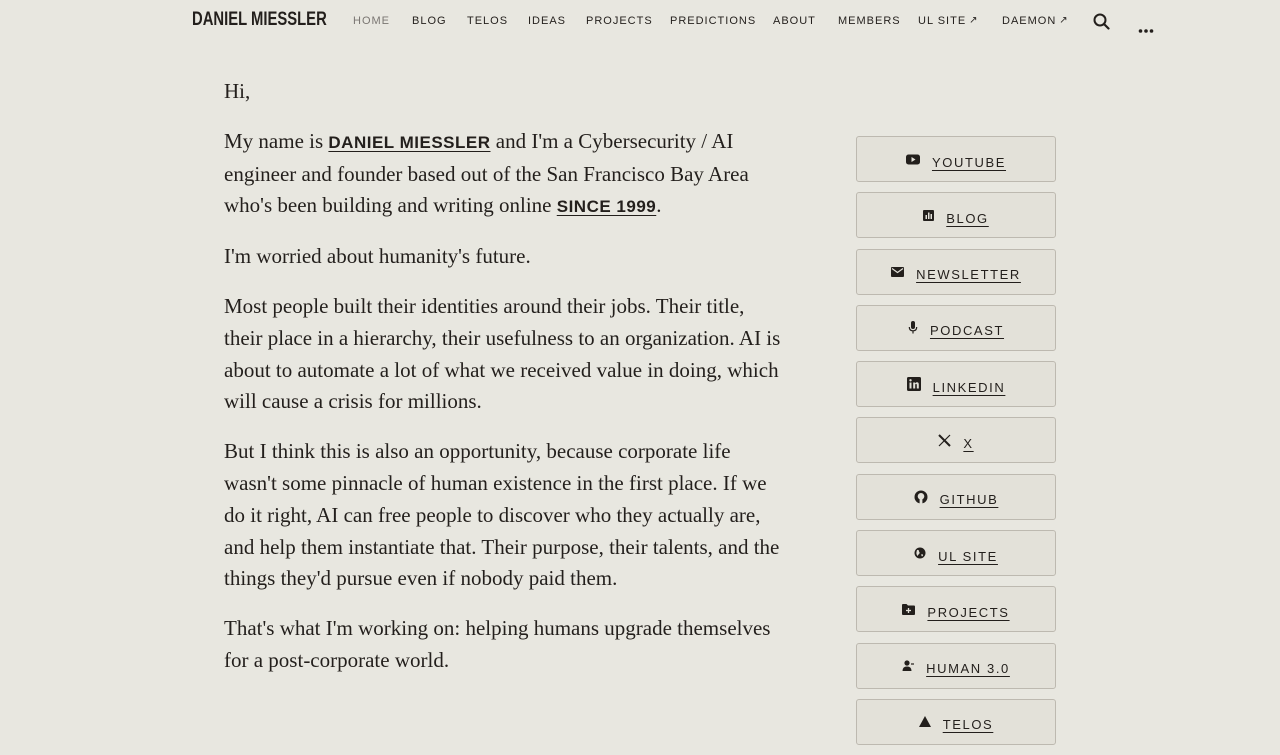 This screenshot has width=1280, height=755. What do you see at coordinates (956, 721) in the screenshot?
I see `telos-button: TELOS` at bounding box center [956, 721].